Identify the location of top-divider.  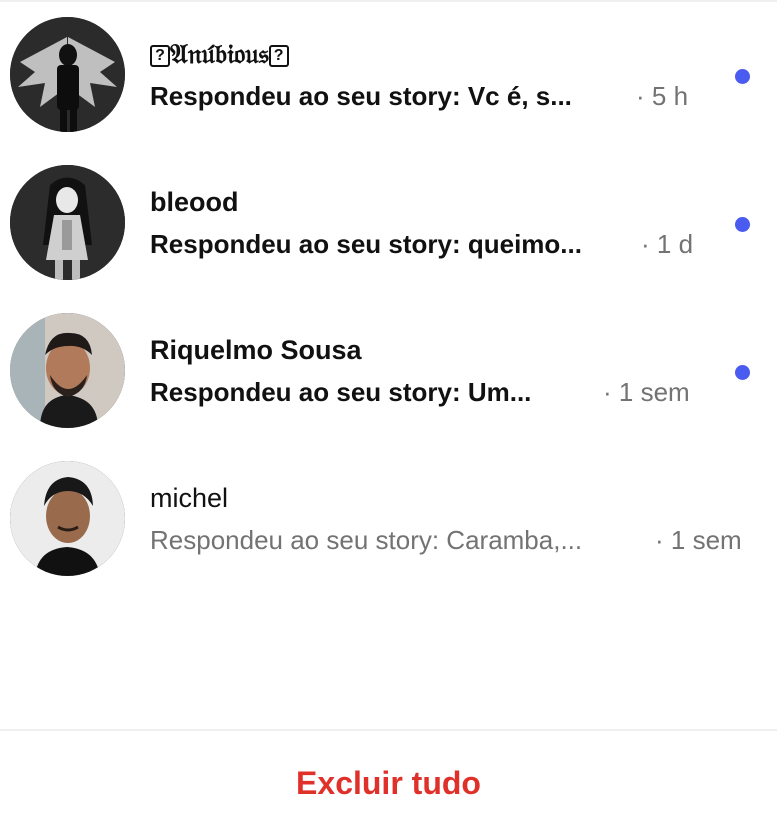
(388, 1).